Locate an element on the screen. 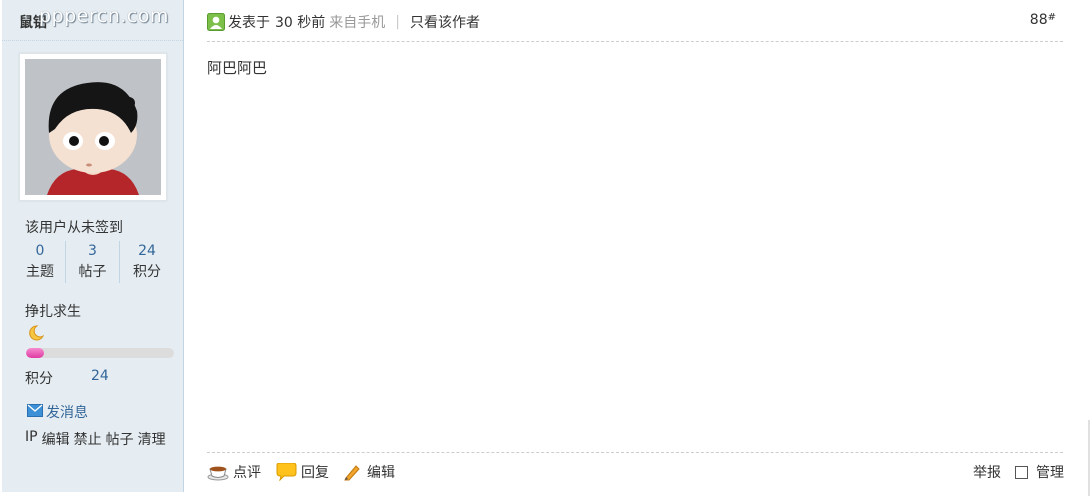 The height and width of the screenshot is (496, 1090). header-divider is located at coordinates (635, 41).